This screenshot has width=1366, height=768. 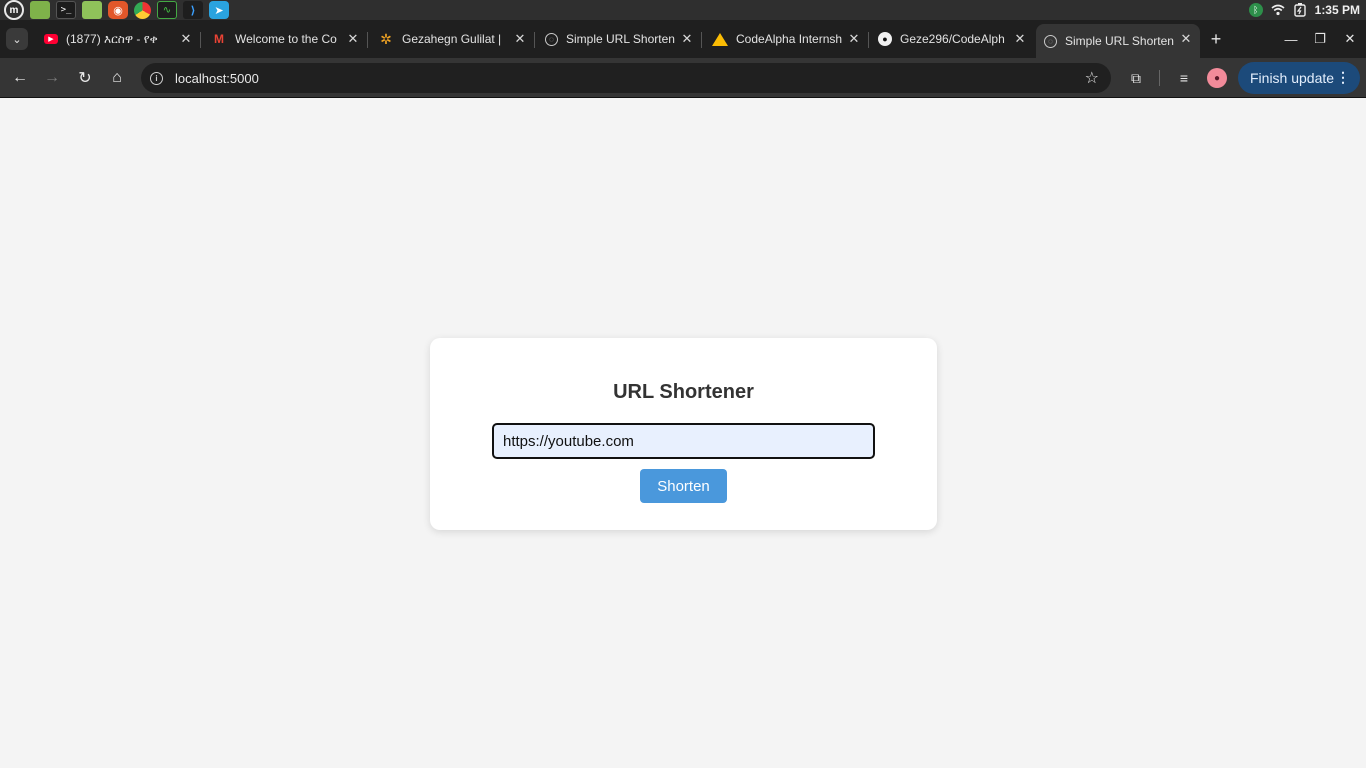 I want to click on close-window-button: ✕, so click(x=1350, y=39).